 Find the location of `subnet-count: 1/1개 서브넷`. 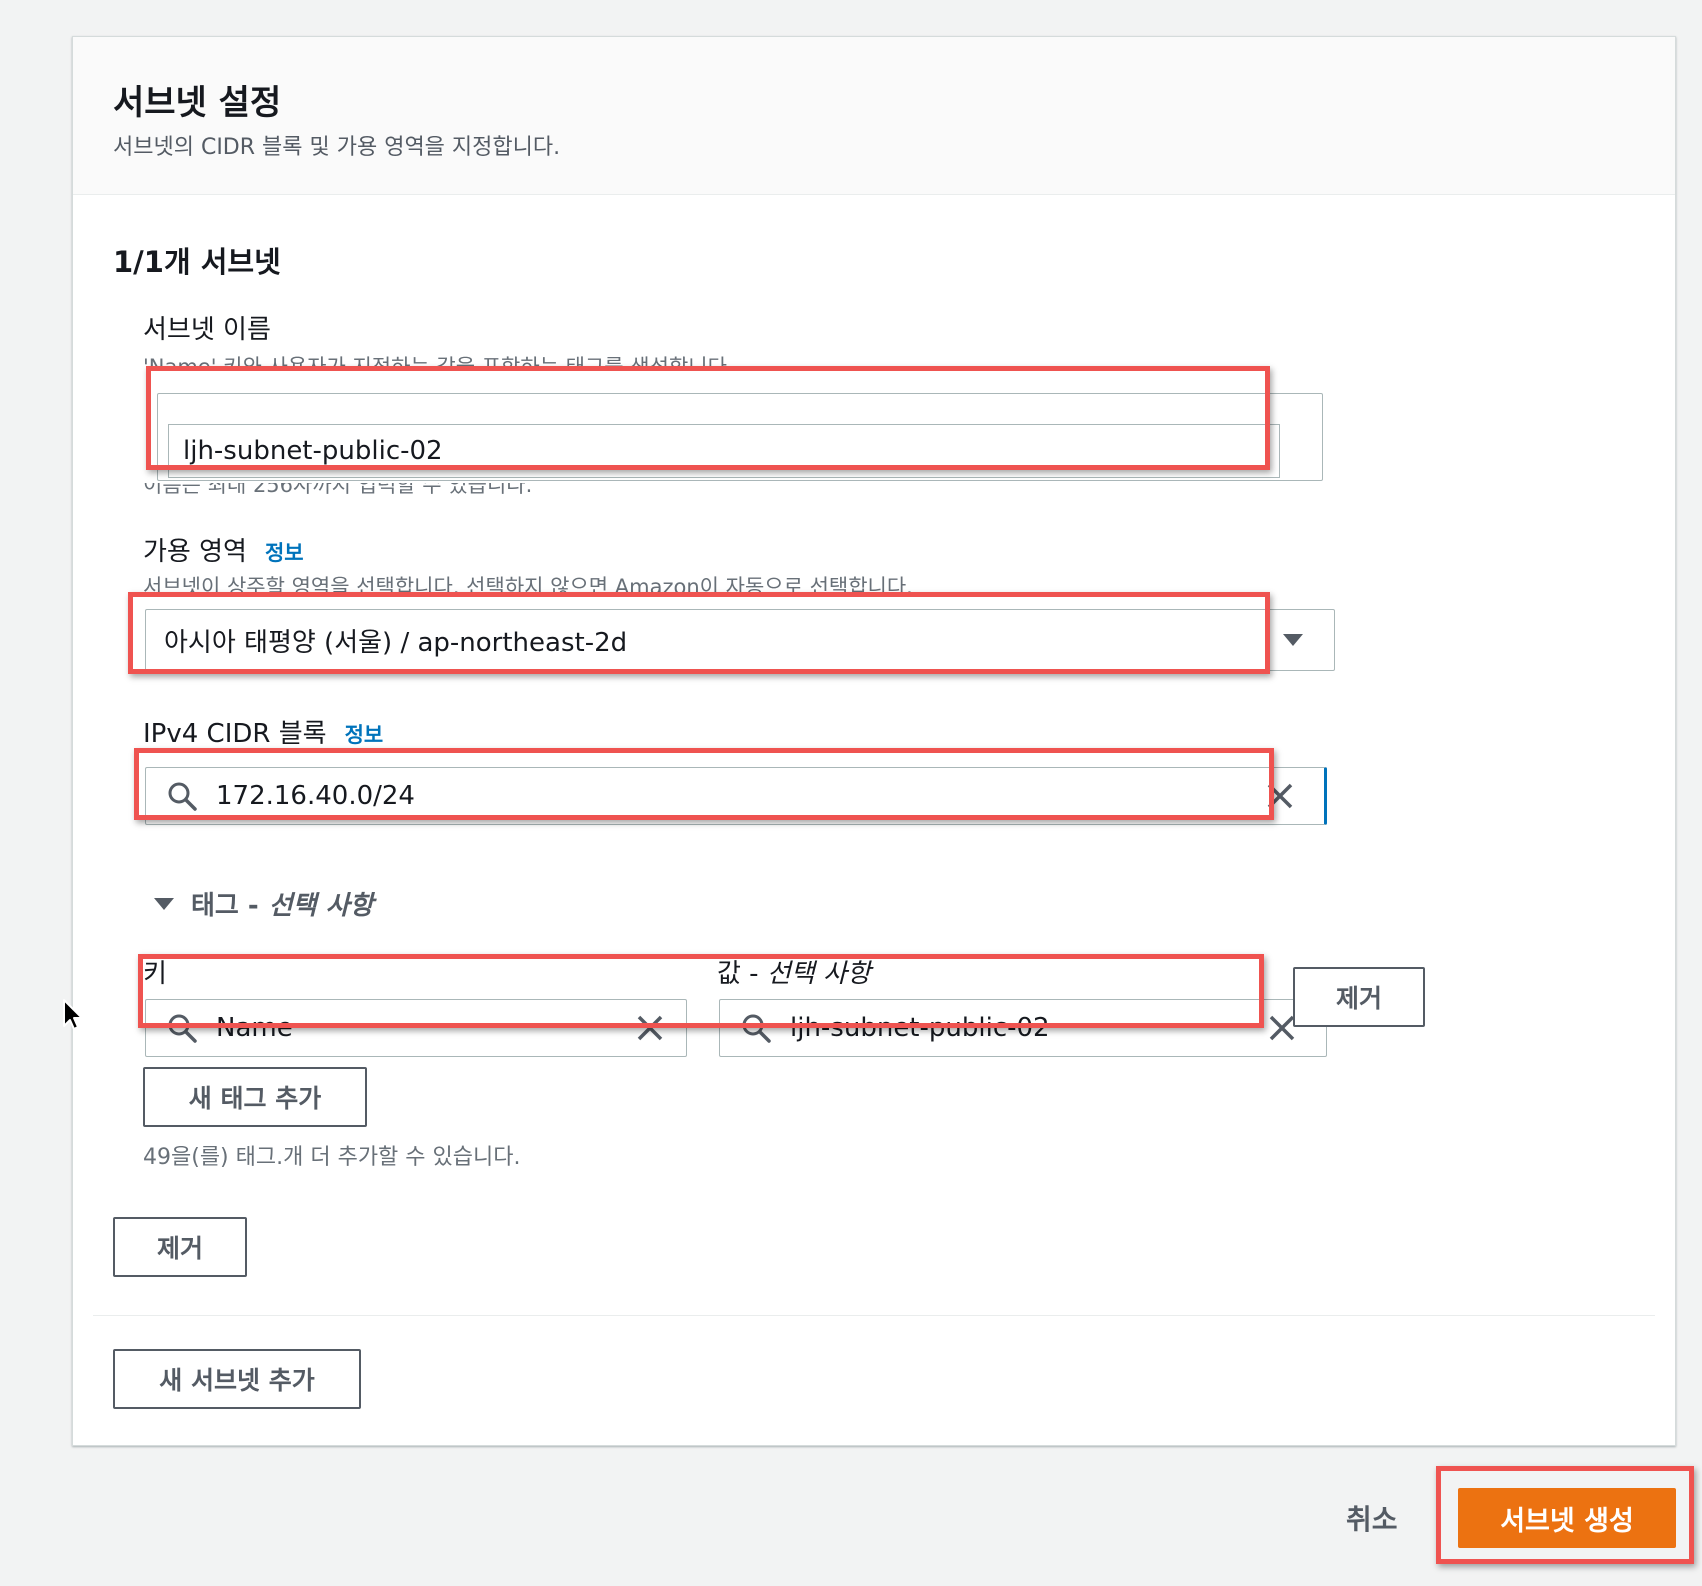

subnet-count: 1/1개 서브넷 is located at coordinates (197, 262).